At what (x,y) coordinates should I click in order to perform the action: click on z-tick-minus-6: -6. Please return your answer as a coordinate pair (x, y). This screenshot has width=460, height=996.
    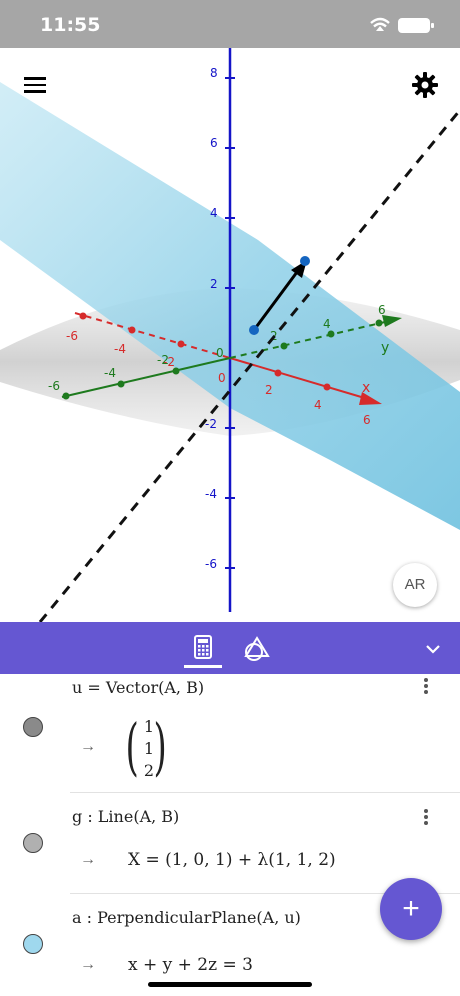
    Looking at the image, I should click on (211, 564).